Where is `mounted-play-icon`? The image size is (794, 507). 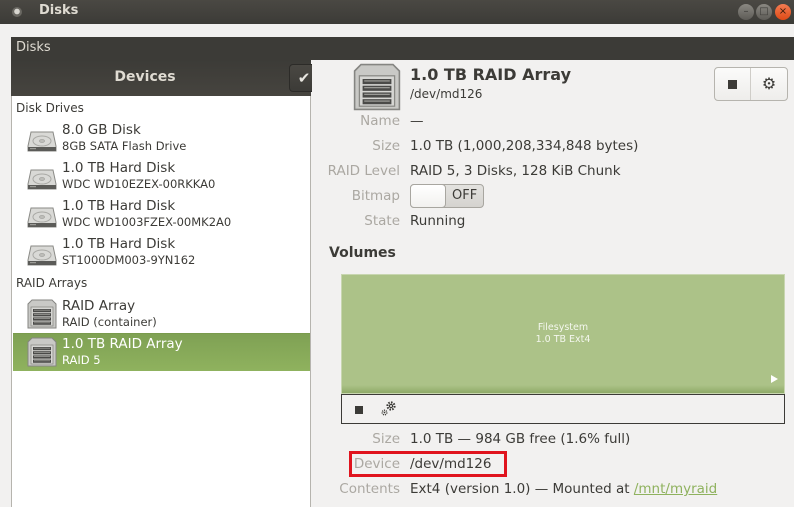 mounted-play-icon is located at coordinates (774, 379).